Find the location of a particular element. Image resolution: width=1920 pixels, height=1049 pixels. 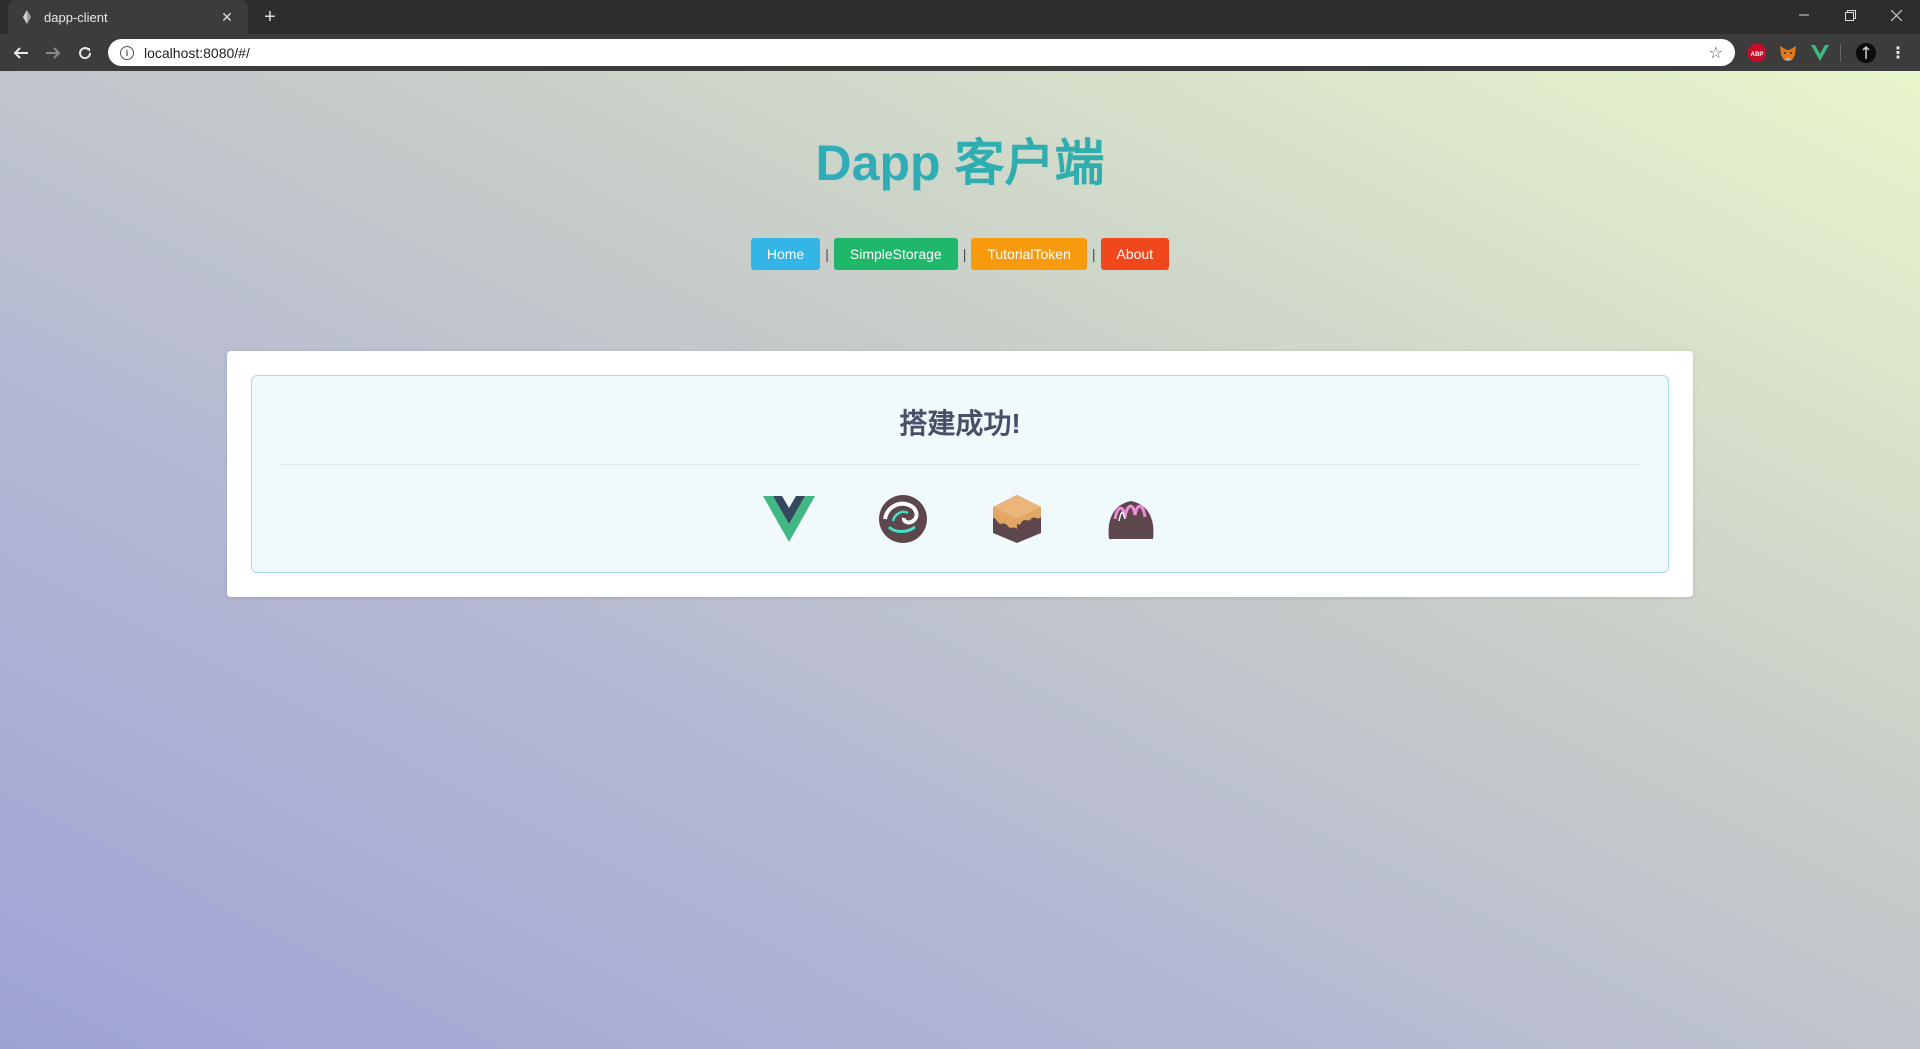

nav-tutorialtoken-button: TutorialToken is located at coordinates (1029, 254).